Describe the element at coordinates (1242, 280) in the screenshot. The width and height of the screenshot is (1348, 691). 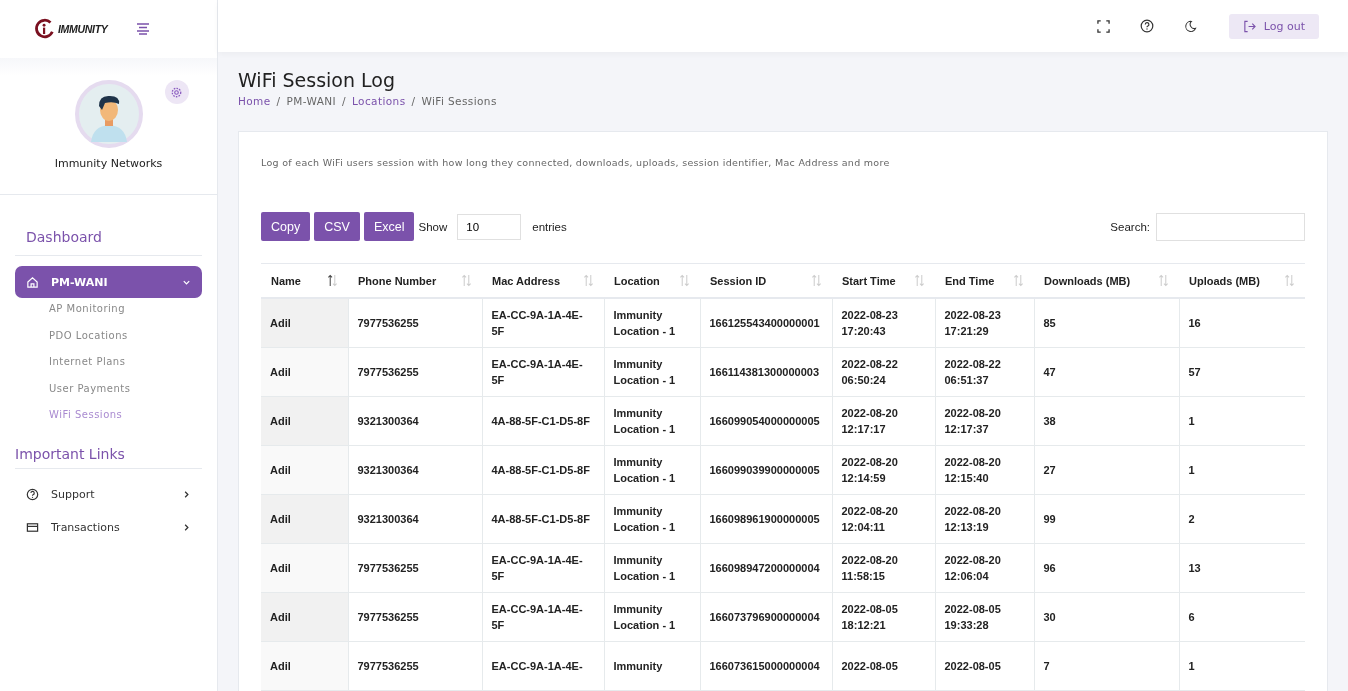
I see `column-header: Uploads (MB)` at that location.